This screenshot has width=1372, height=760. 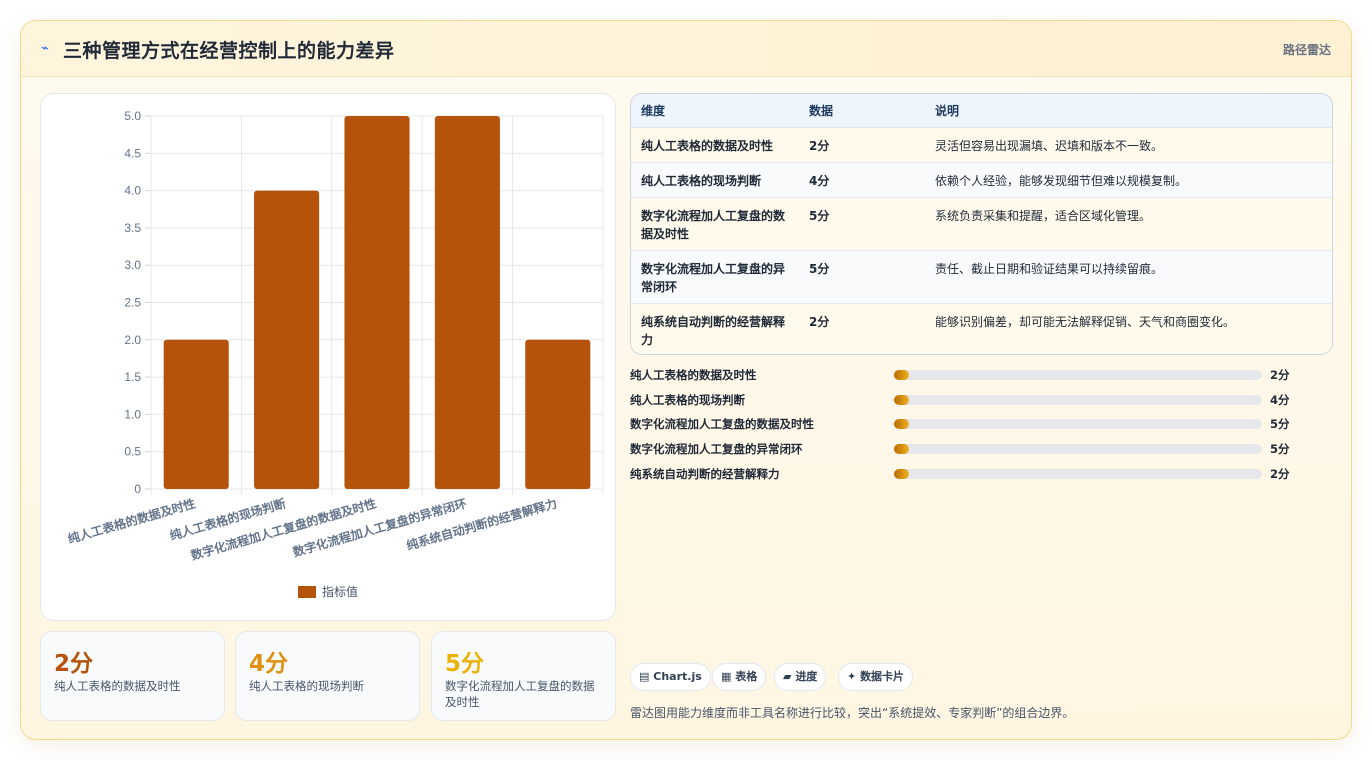 I want to click on table-header-row: 维度 数据 说明, so click(x=981, y=110).